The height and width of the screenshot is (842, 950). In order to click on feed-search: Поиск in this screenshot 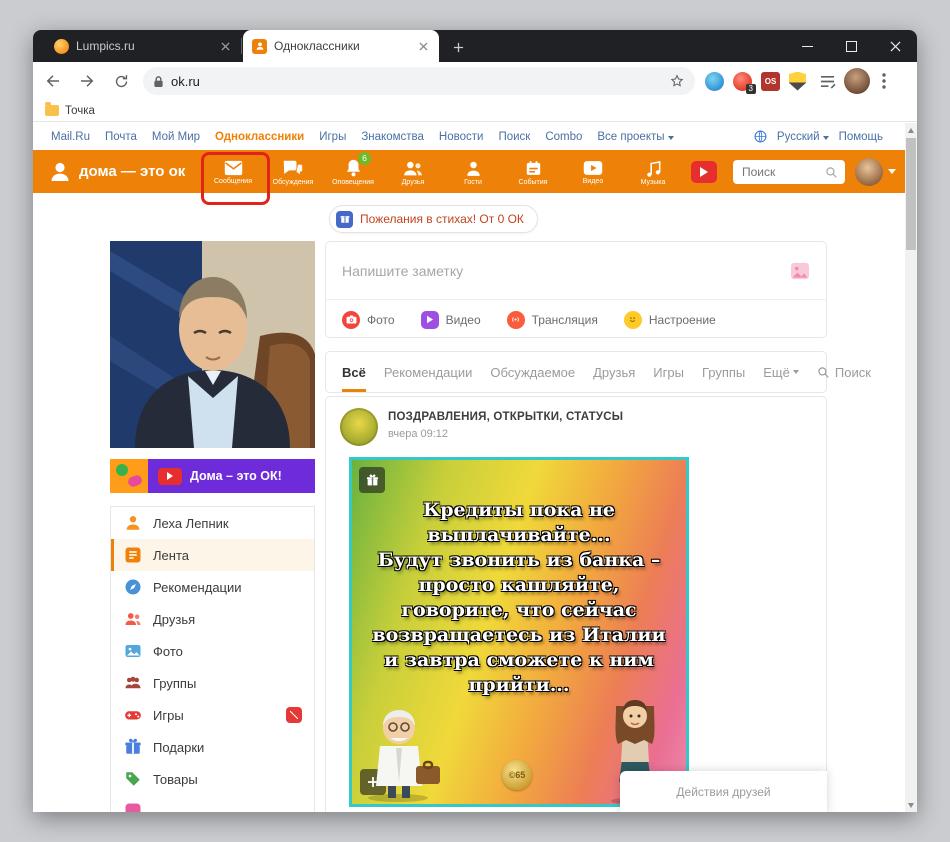, I will do `click(844, 372)`.